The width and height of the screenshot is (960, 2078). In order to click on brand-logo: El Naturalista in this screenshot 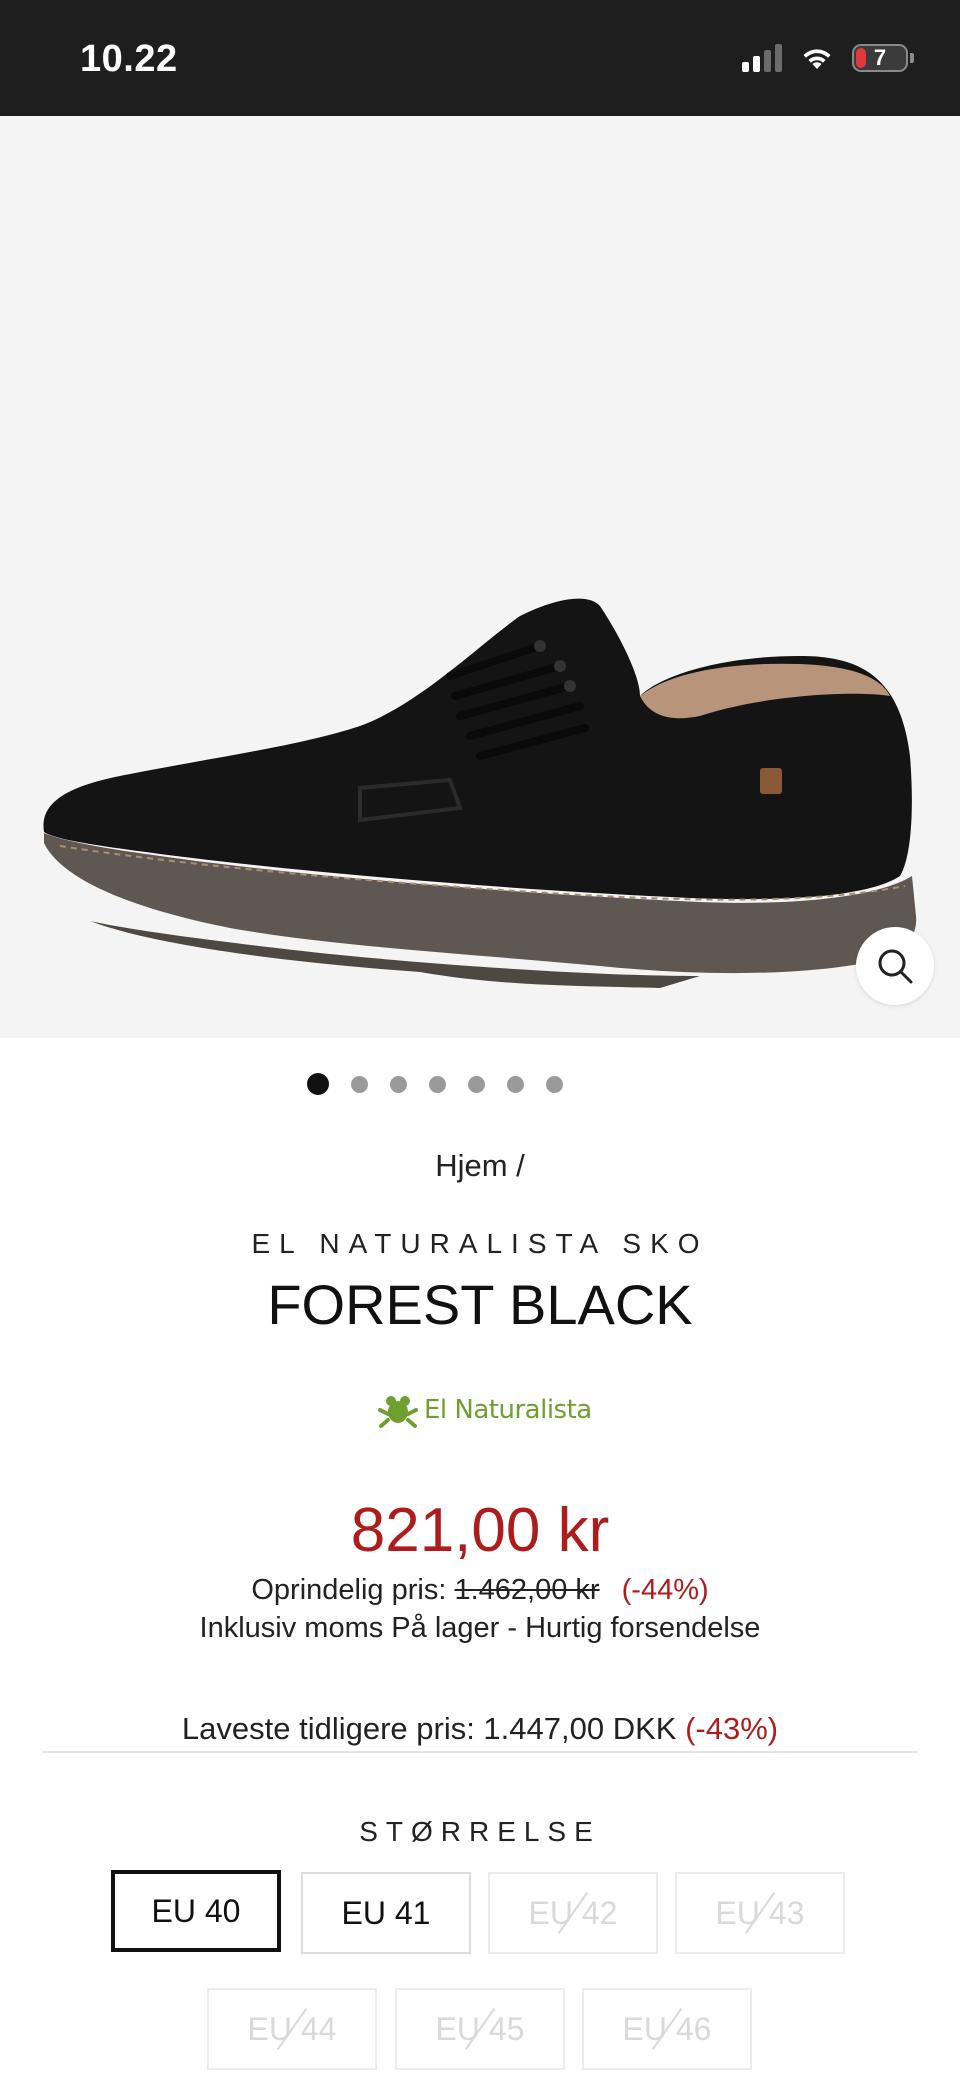, I will do `click(485, 1410)`.